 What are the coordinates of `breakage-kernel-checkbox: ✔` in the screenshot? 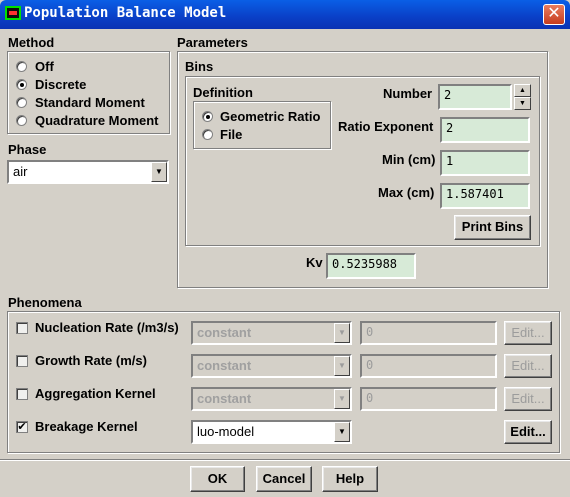 It's located at (22, 427).